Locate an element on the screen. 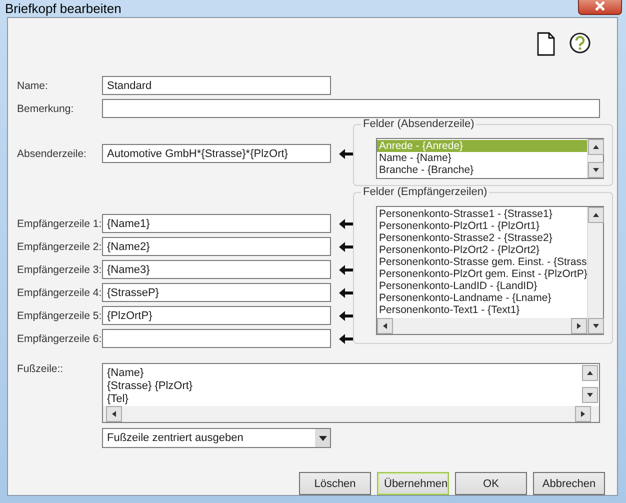  footer-text-area: {Name} {Strasse} {PlzOrt} {Tel} is located at coordinates (351, 393).